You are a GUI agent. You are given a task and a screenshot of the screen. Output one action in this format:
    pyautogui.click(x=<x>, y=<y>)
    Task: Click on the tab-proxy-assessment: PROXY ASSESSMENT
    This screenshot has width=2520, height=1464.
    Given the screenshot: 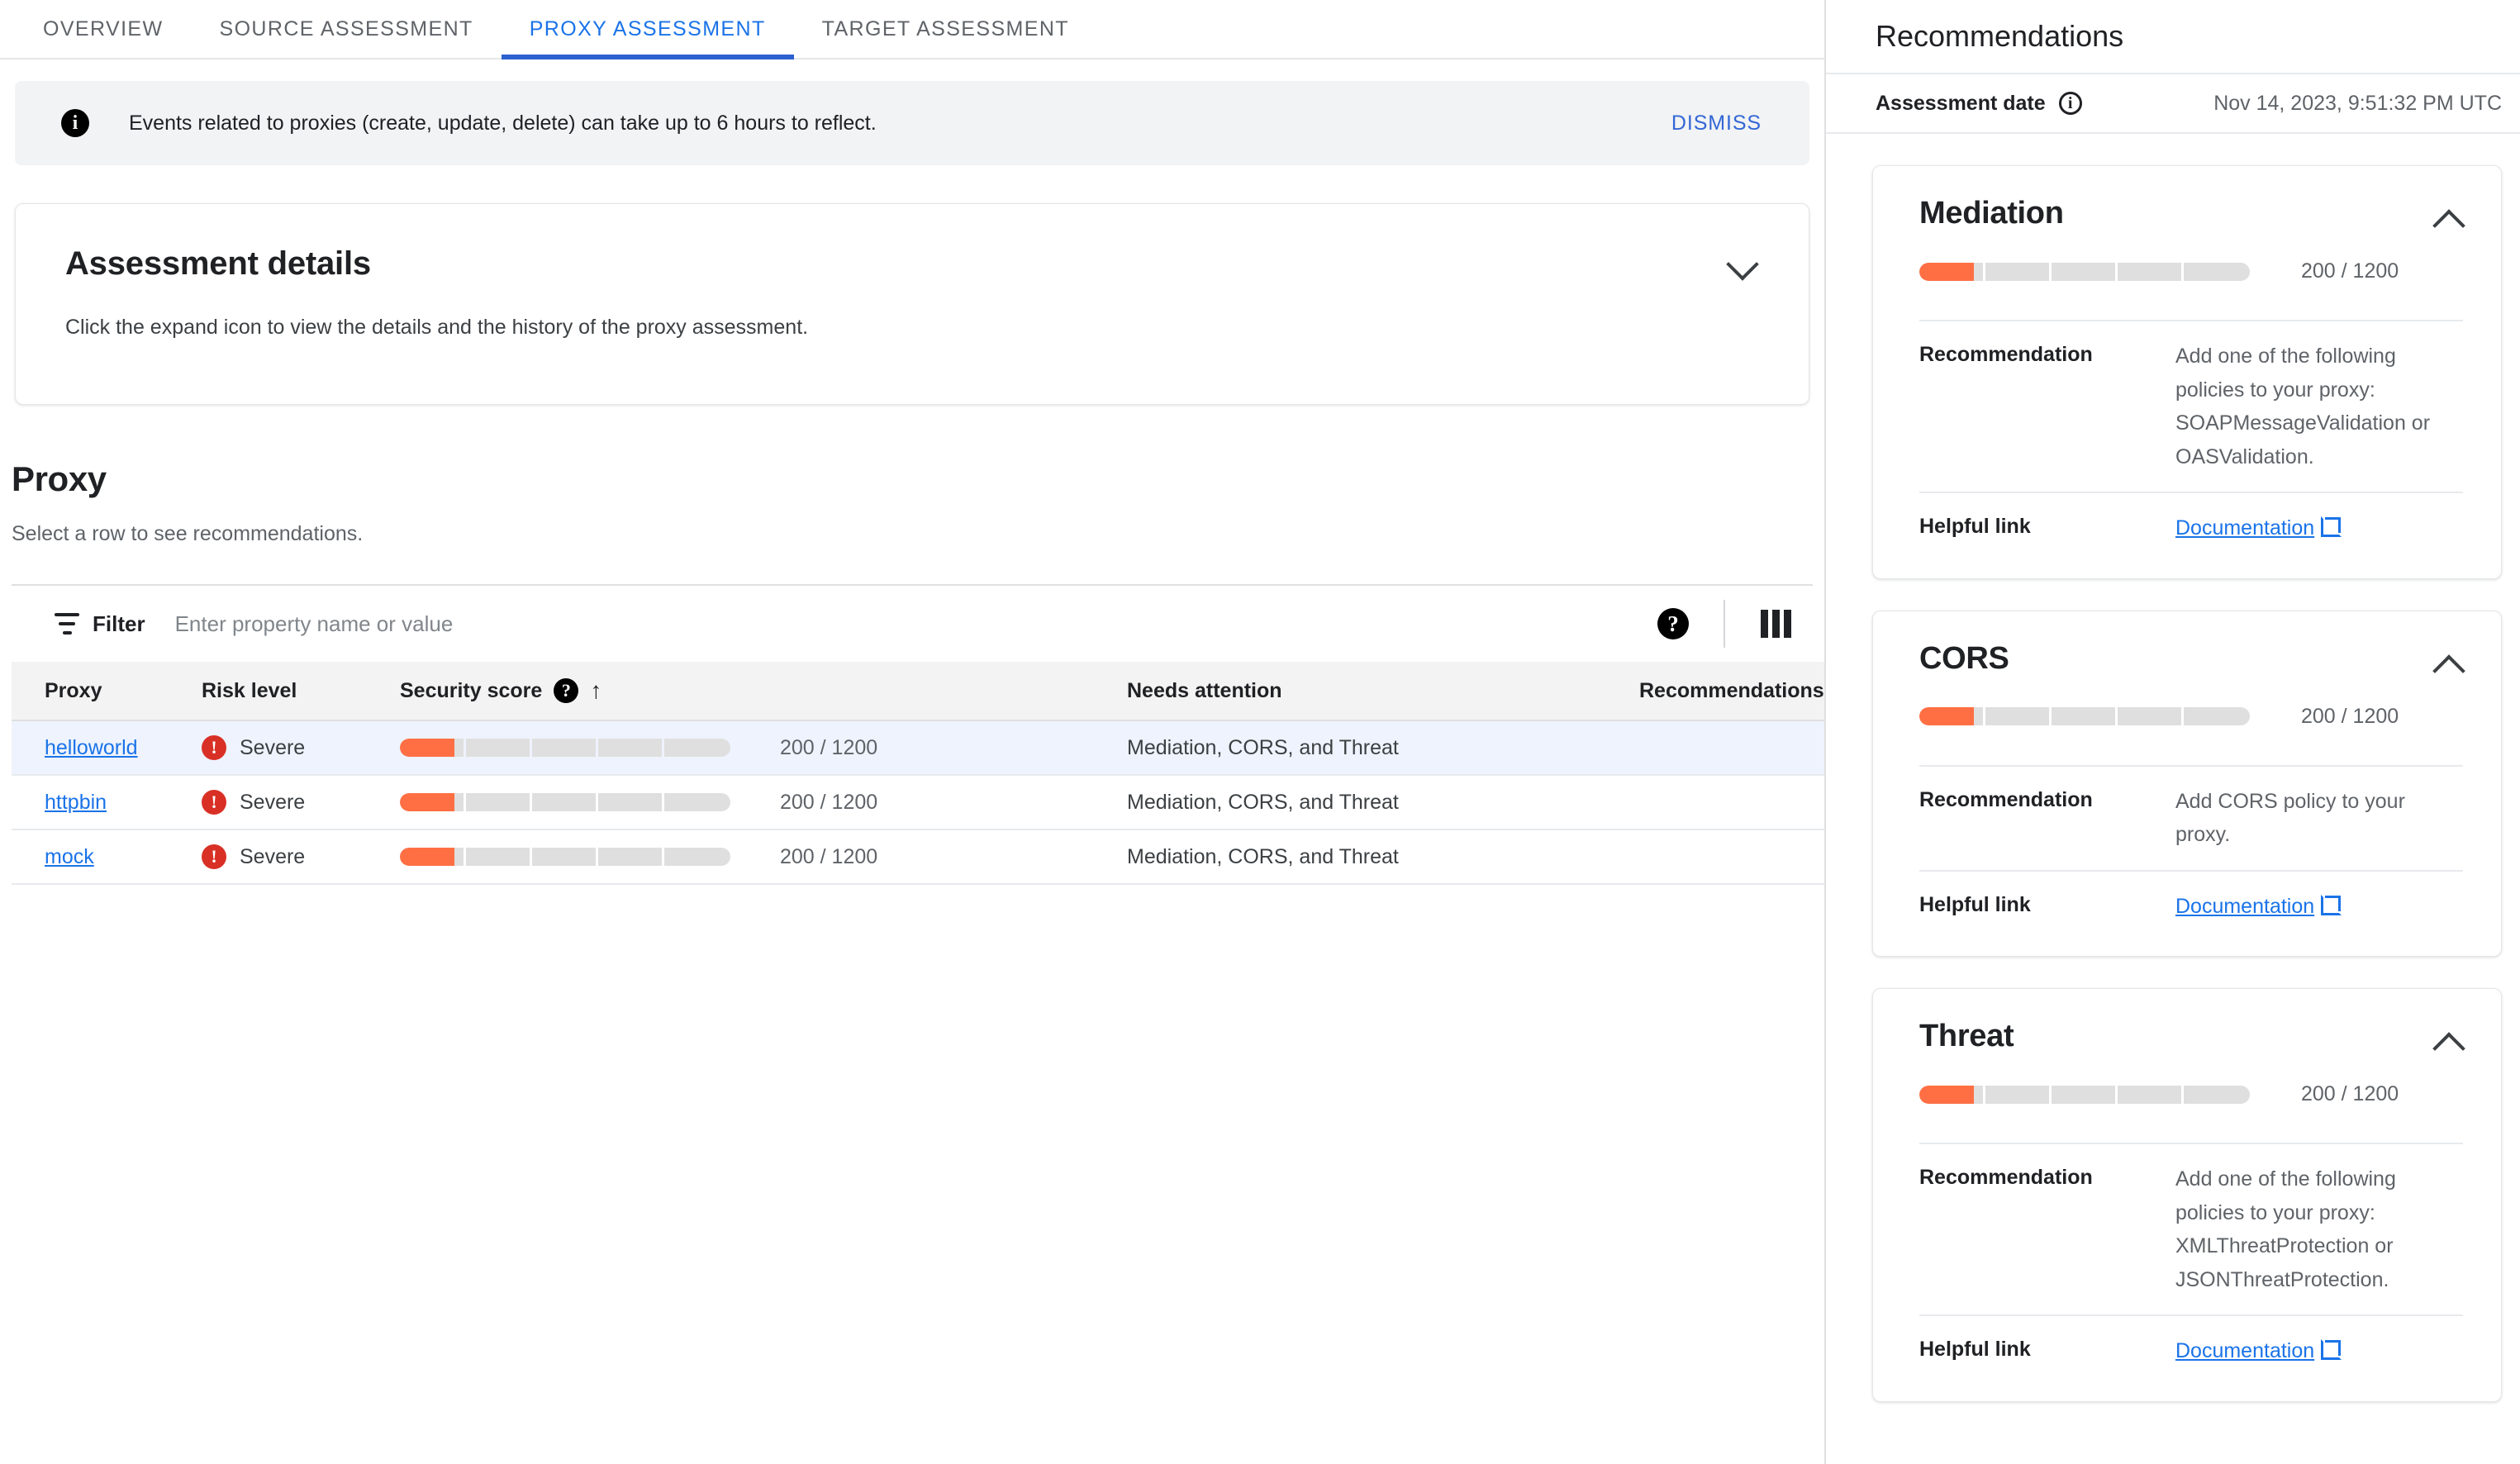 What is the action you would take?
    pyautogui.click(x=647, y=29)
    